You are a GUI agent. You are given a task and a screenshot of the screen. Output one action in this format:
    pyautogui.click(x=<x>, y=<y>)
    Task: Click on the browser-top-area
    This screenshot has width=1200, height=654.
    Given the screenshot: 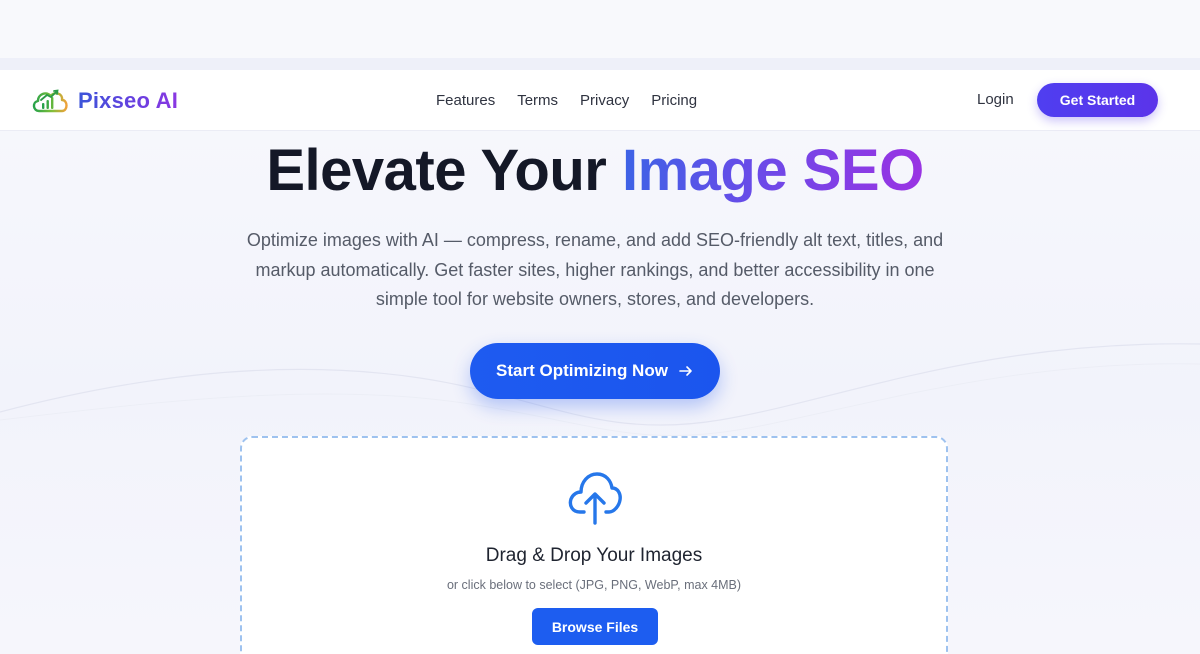 What is the action you would take?
    pyautogui.click(x=600, y=29)
    